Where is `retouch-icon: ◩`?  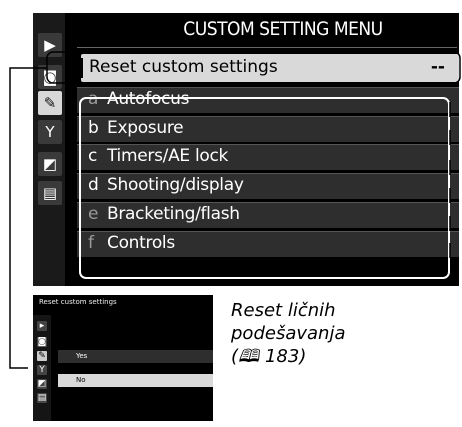
retouch-icon: ◩ is located at coordinates (42, 384).